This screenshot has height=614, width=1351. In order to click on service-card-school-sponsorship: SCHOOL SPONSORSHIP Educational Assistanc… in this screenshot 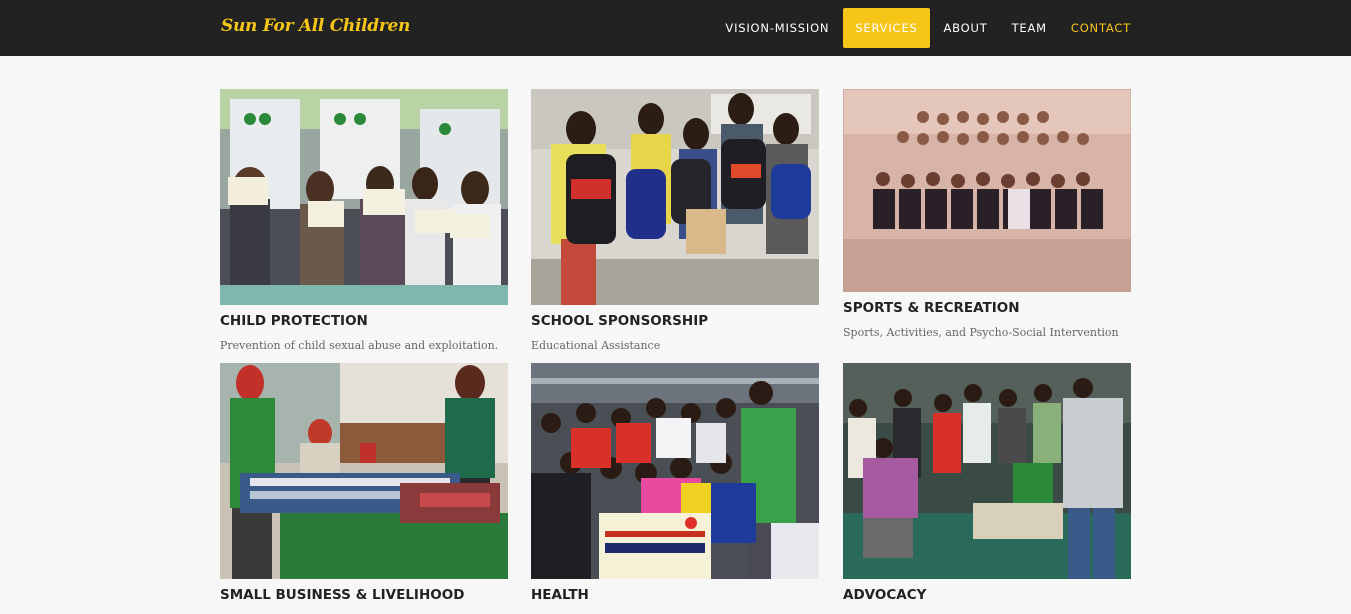, I will do `click(675, 220)`.